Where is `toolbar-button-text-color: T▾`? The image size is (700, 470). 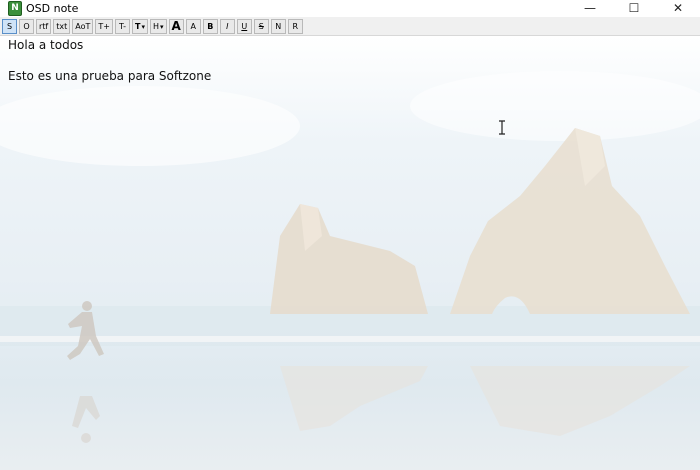 toolbar-button-text-color: T▾ is located at coordinates (139, 26).